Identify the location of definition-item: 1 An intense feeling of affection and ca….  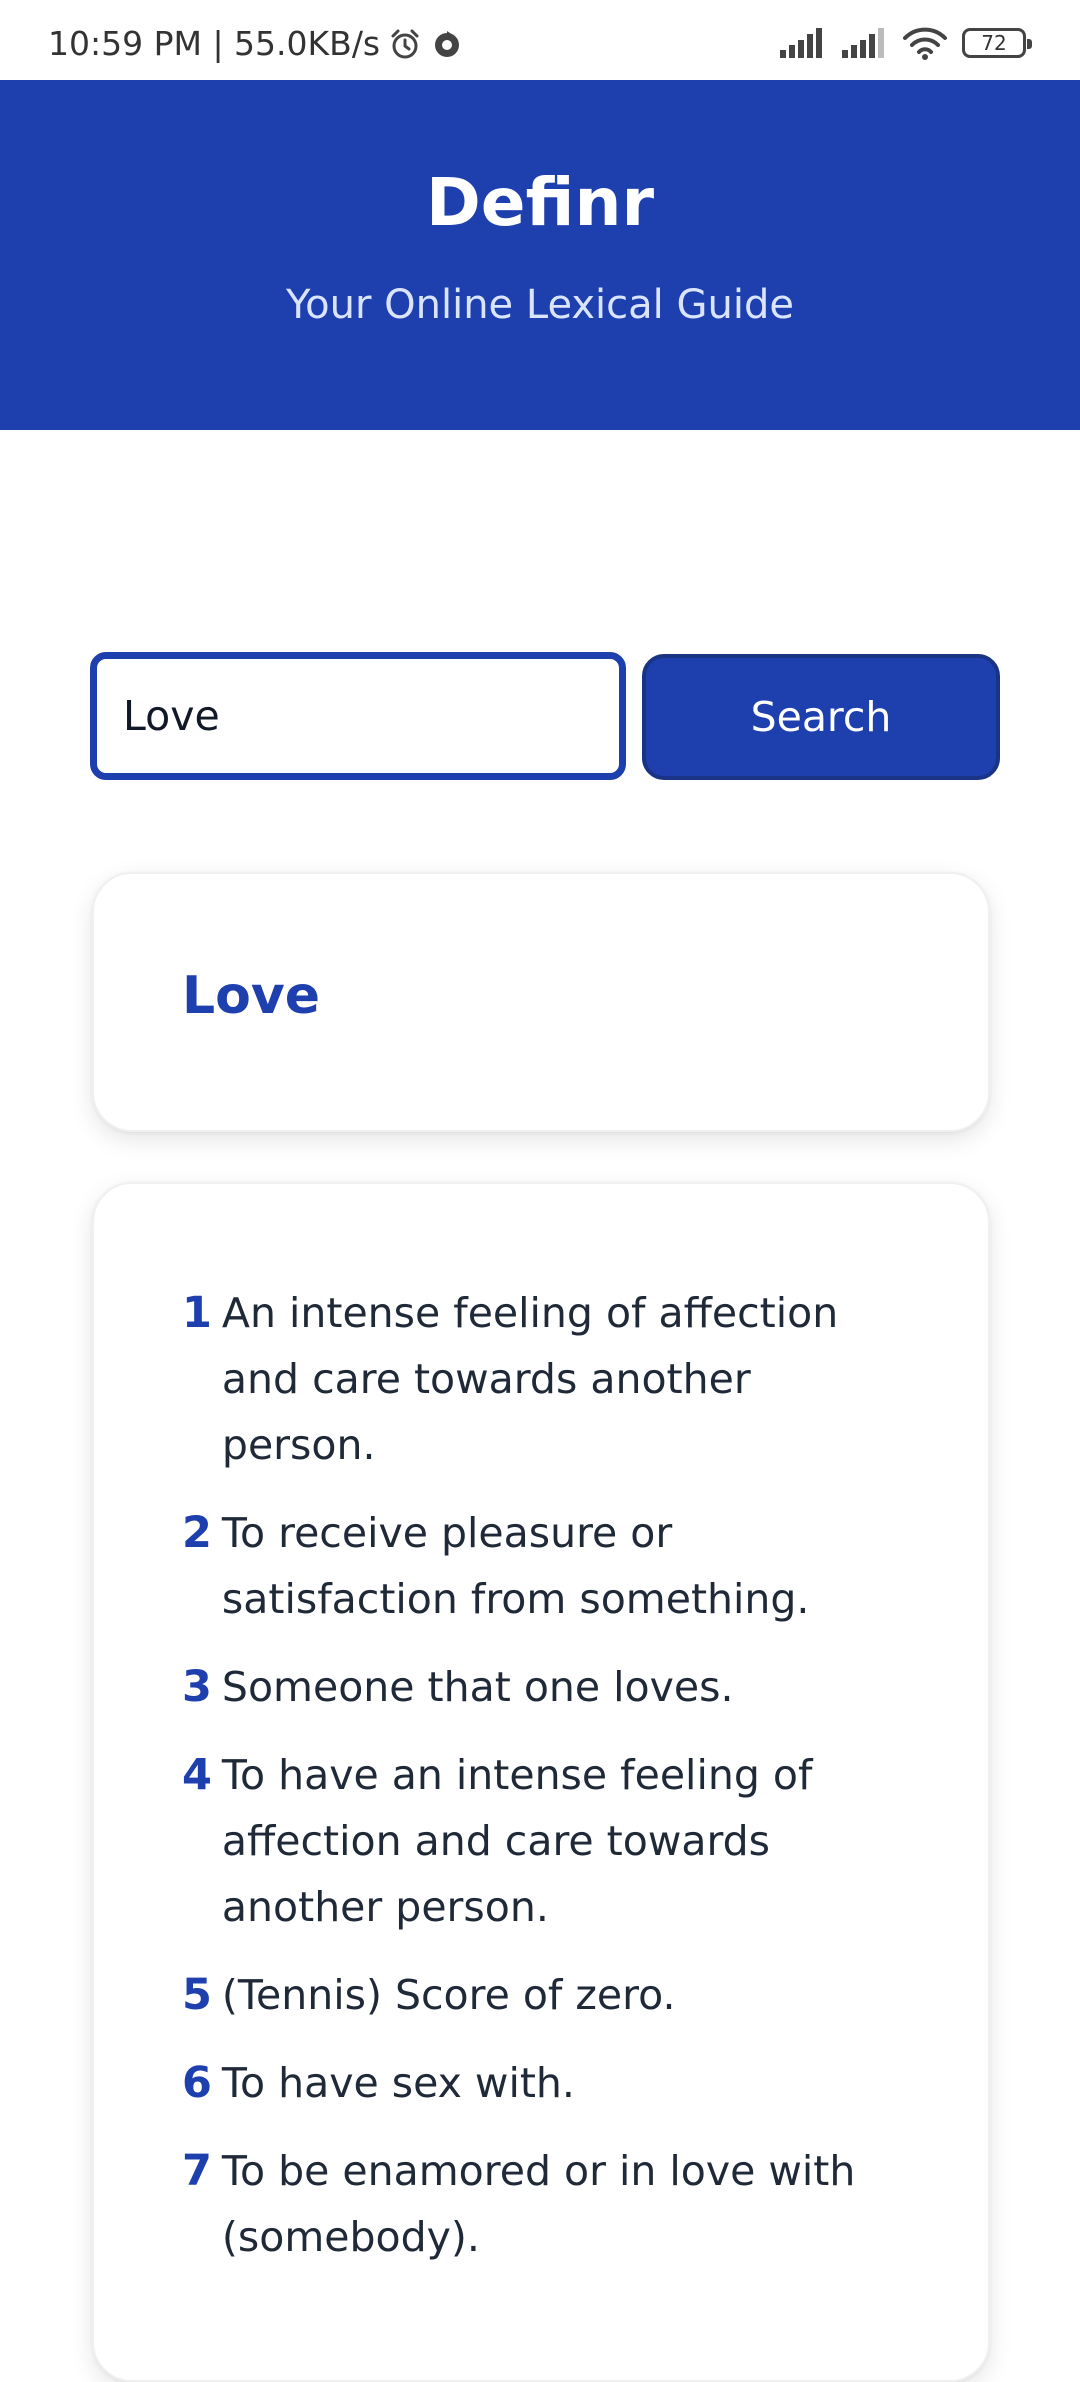
(535, 1379).